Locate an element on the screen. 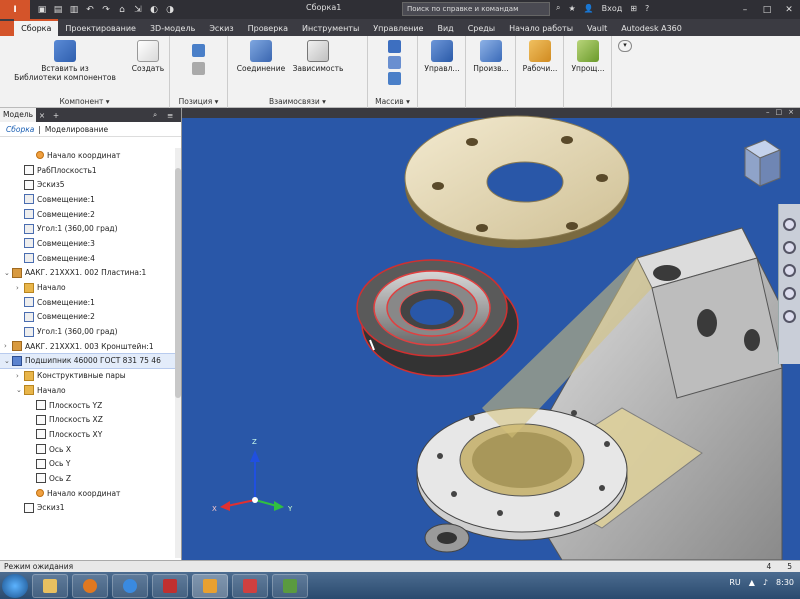 The image size is (800, 599). appearance-icon: ◑ is located at coordinates (170, 10).